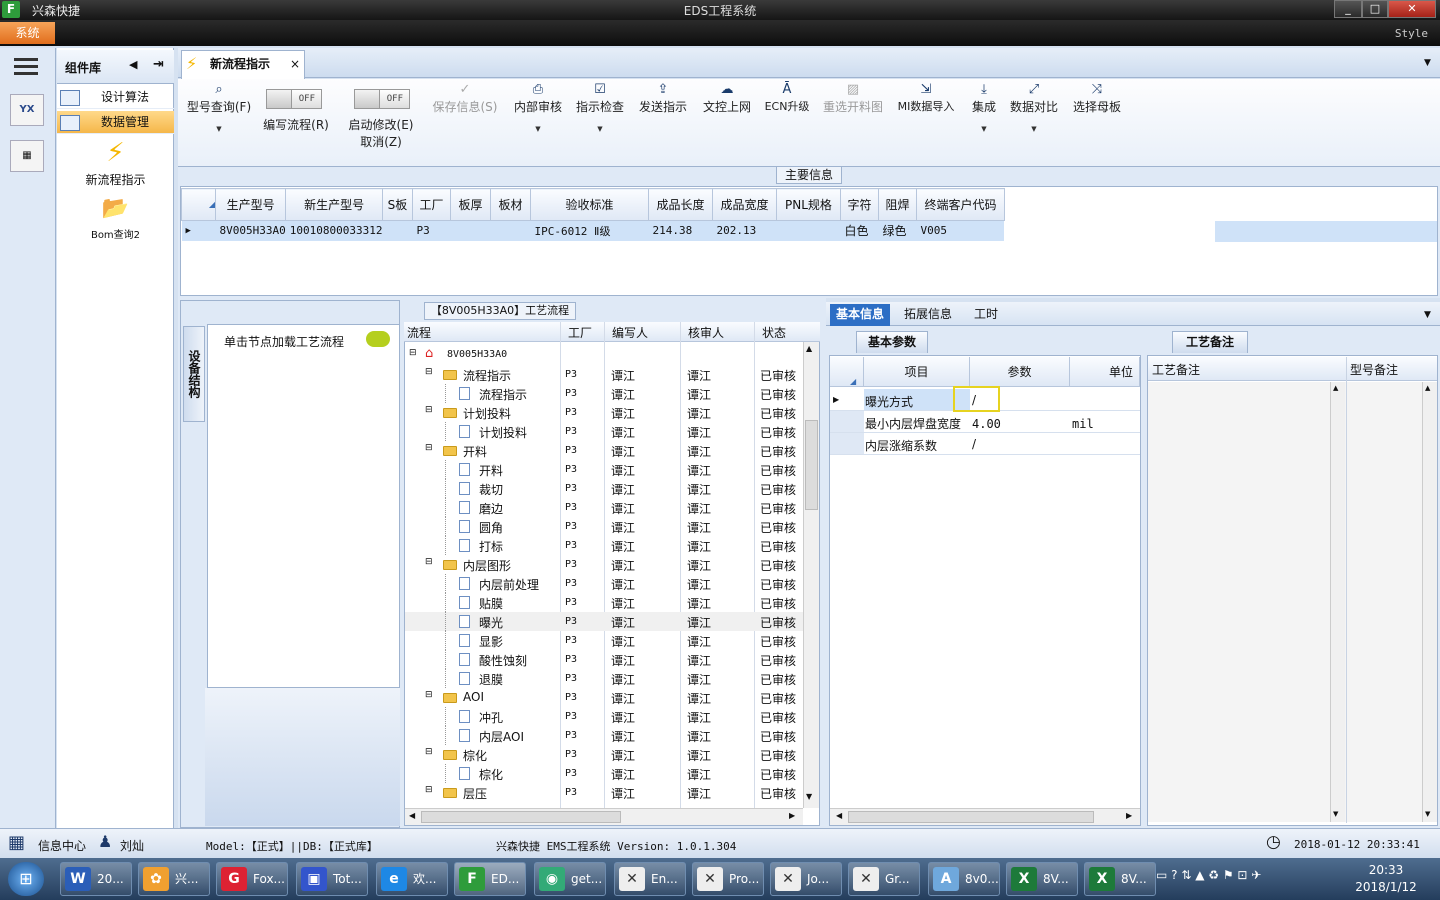 This screenshot has height=900, width=1440. I want to click on table-cell: 10010800033312, so click(334, 231).